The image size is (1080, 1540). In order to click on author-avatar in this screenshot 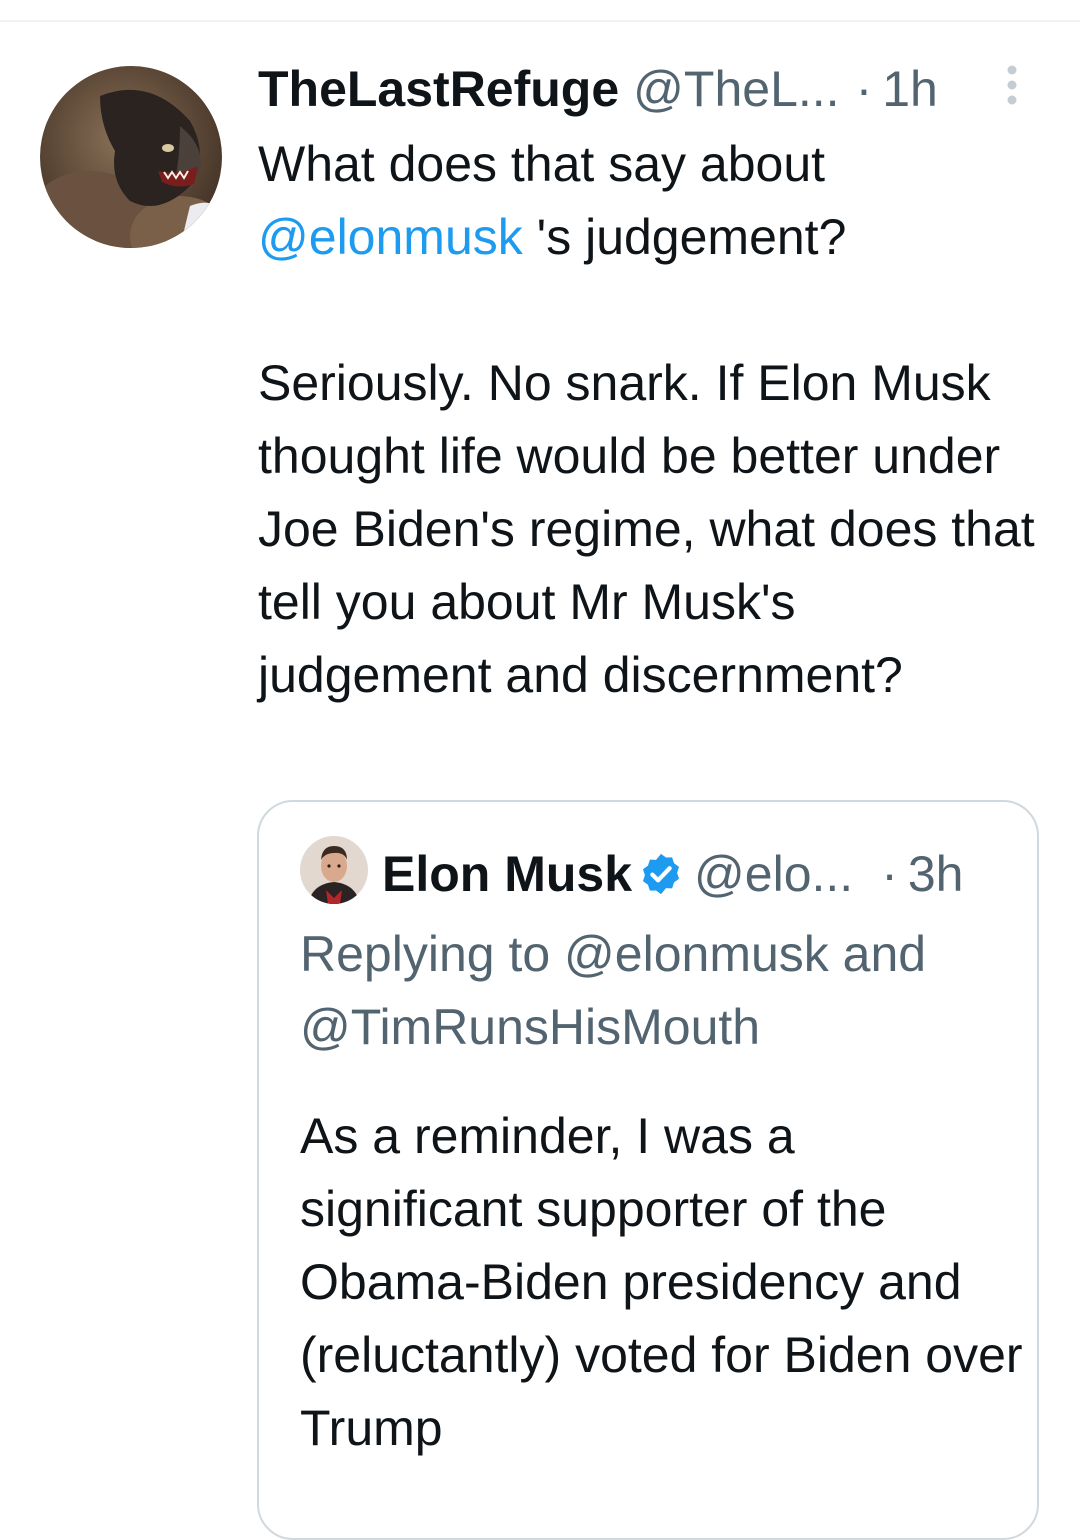, I will do `click(131, 157)`.